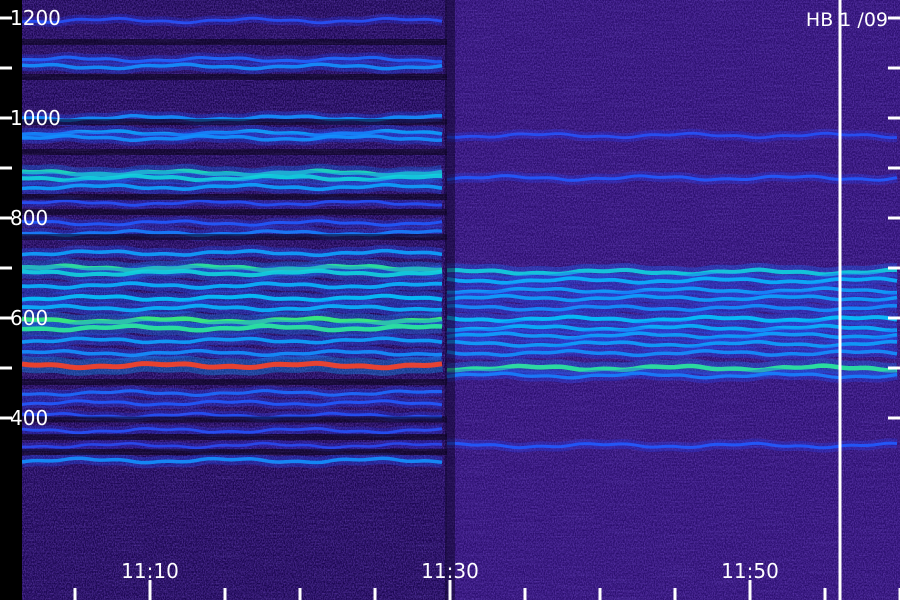  I want to click on y-tick-label-800: 800, so click(29, 218).